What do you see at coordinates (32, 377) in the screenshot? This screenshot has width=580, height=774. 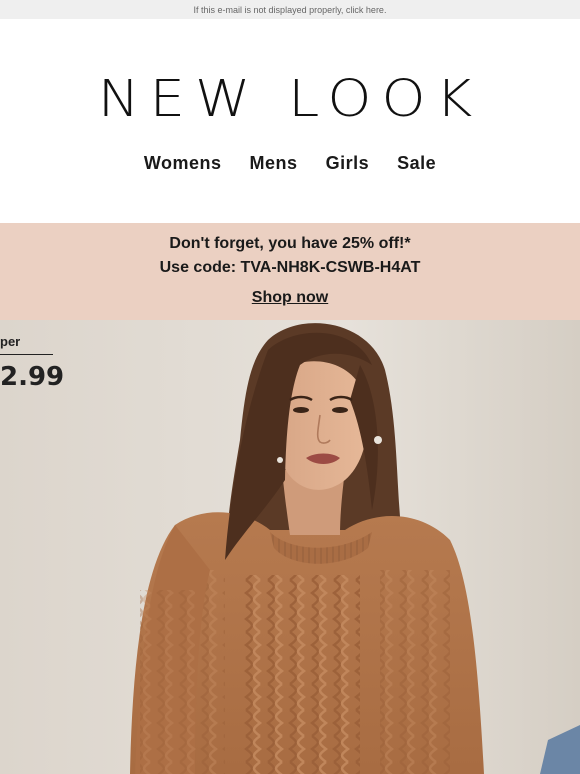 I see `price-value: 2.99` at bounding box center [32, 377].